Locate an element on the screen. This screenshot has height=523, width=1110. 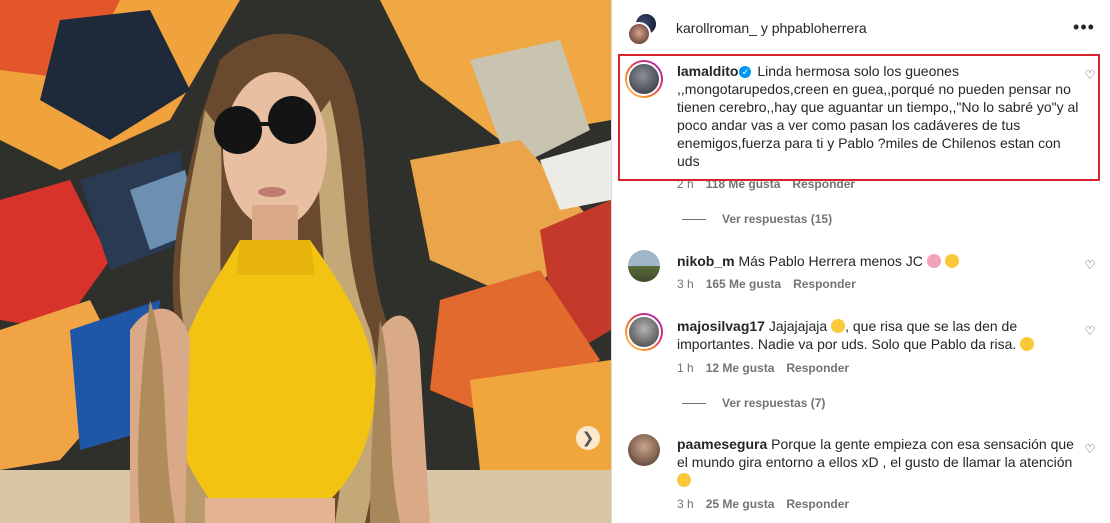
view-replies-button: Ver respuestas (7) is located at coordinates (753, 403).